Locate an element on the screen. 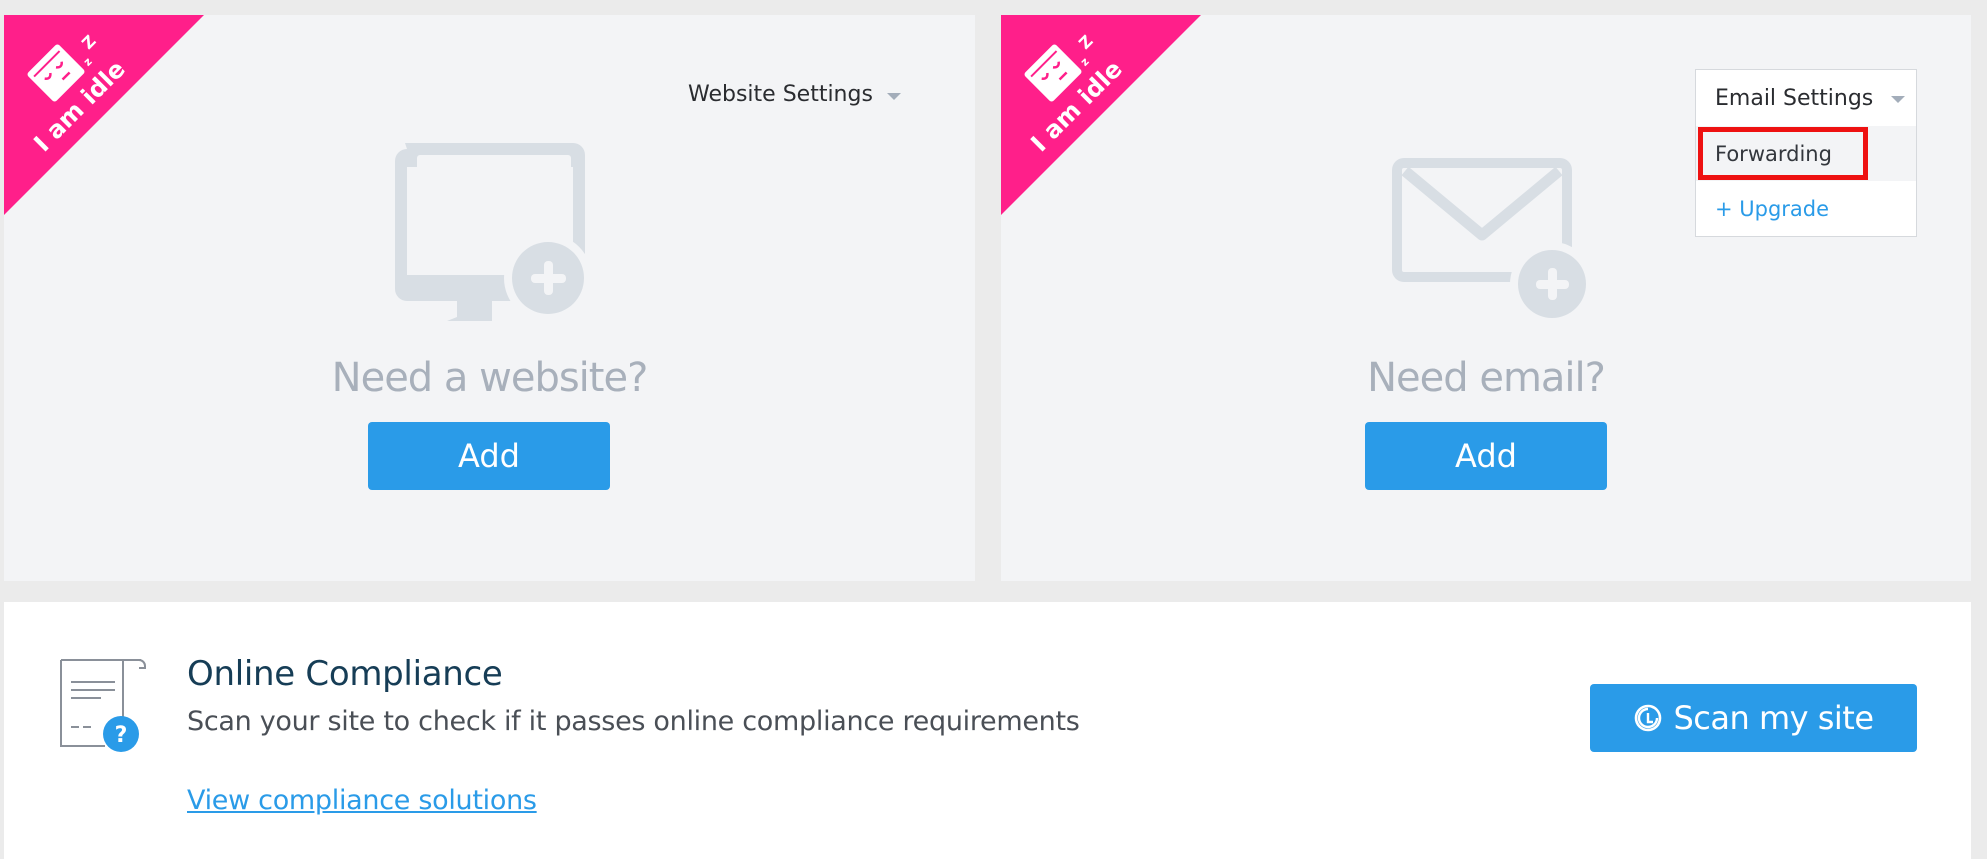 The width and height of the screenshot is (1987, 859). highlight-box is located at coordinates (1783, 153).